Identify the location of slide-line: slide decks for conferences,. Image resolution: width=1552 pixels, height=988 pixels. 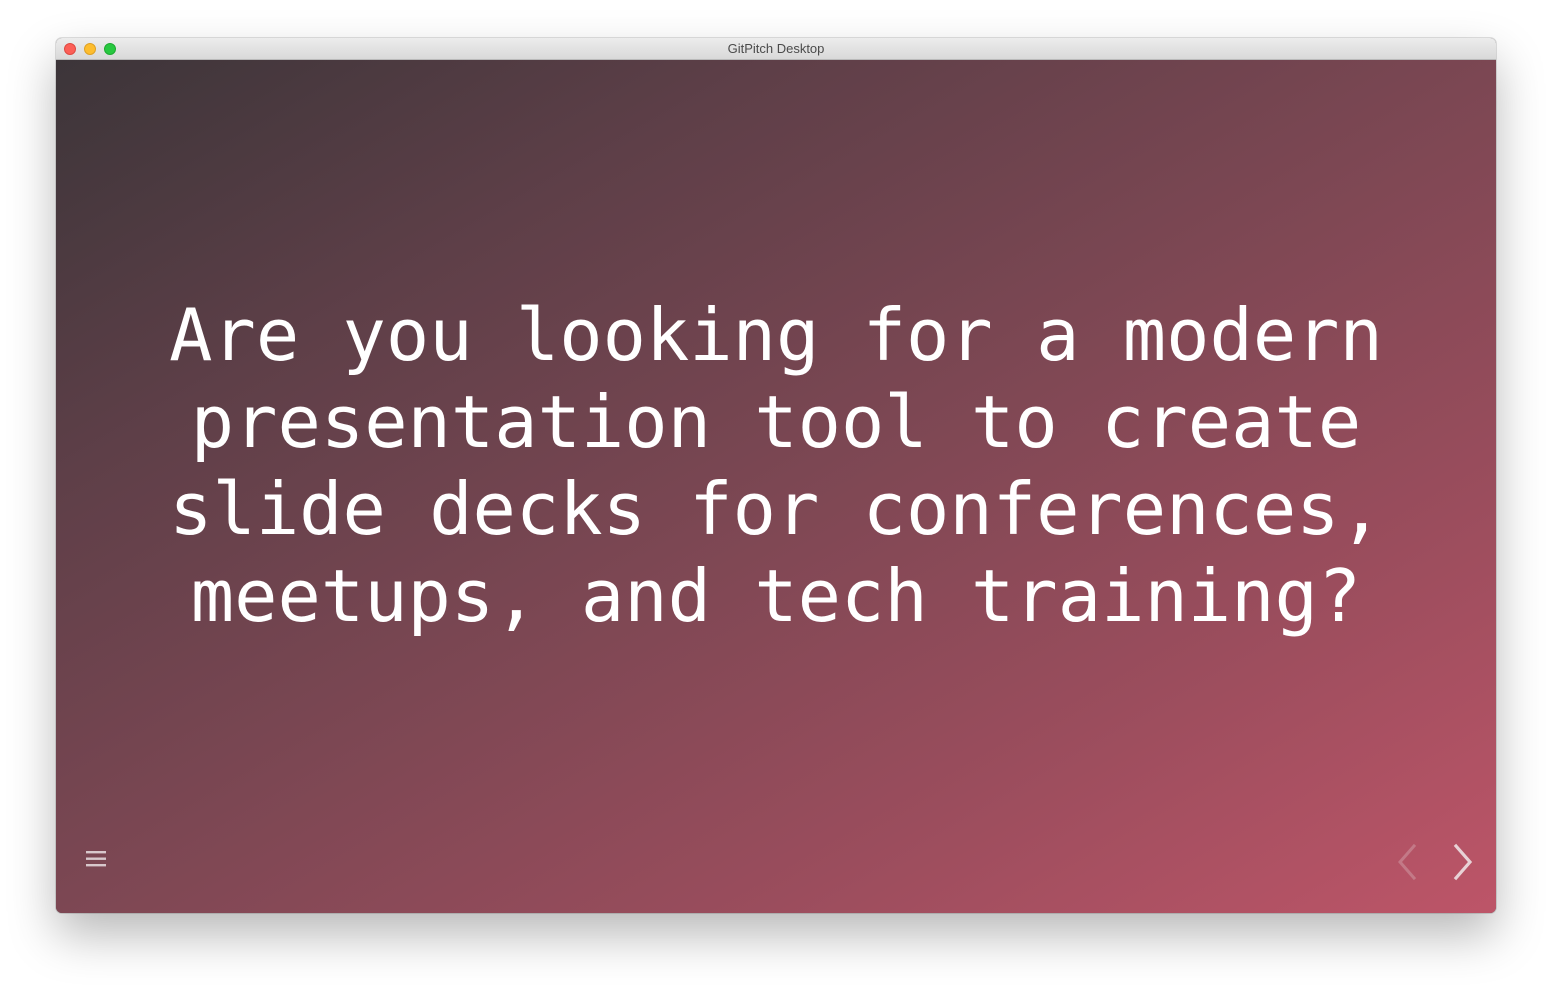
(776, 509).